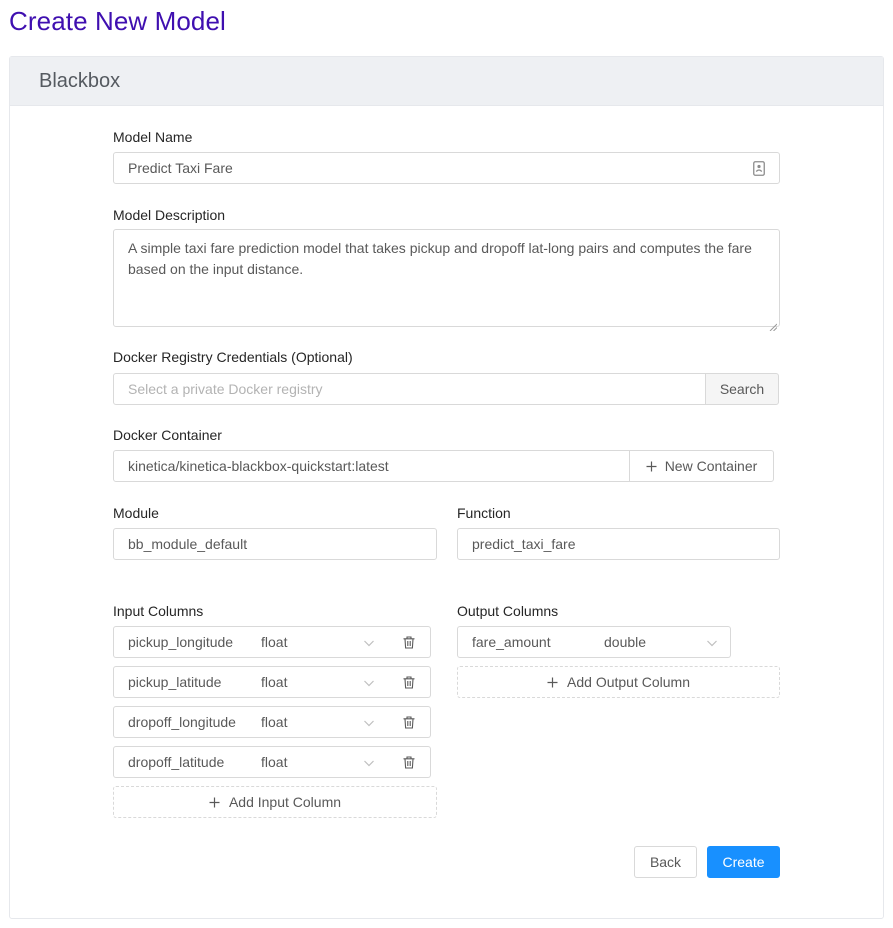 Image resolution: width=893 pixels, height=928 pixels. Describe the element at coordinates (136, 513) in the screenshot. I see `module-label: Module` at that location.